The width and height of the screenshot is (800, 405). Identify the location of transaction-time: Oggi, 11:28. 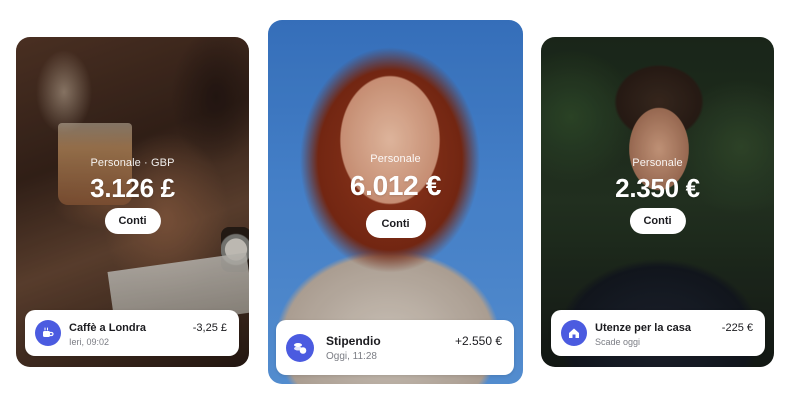
(351, 356).